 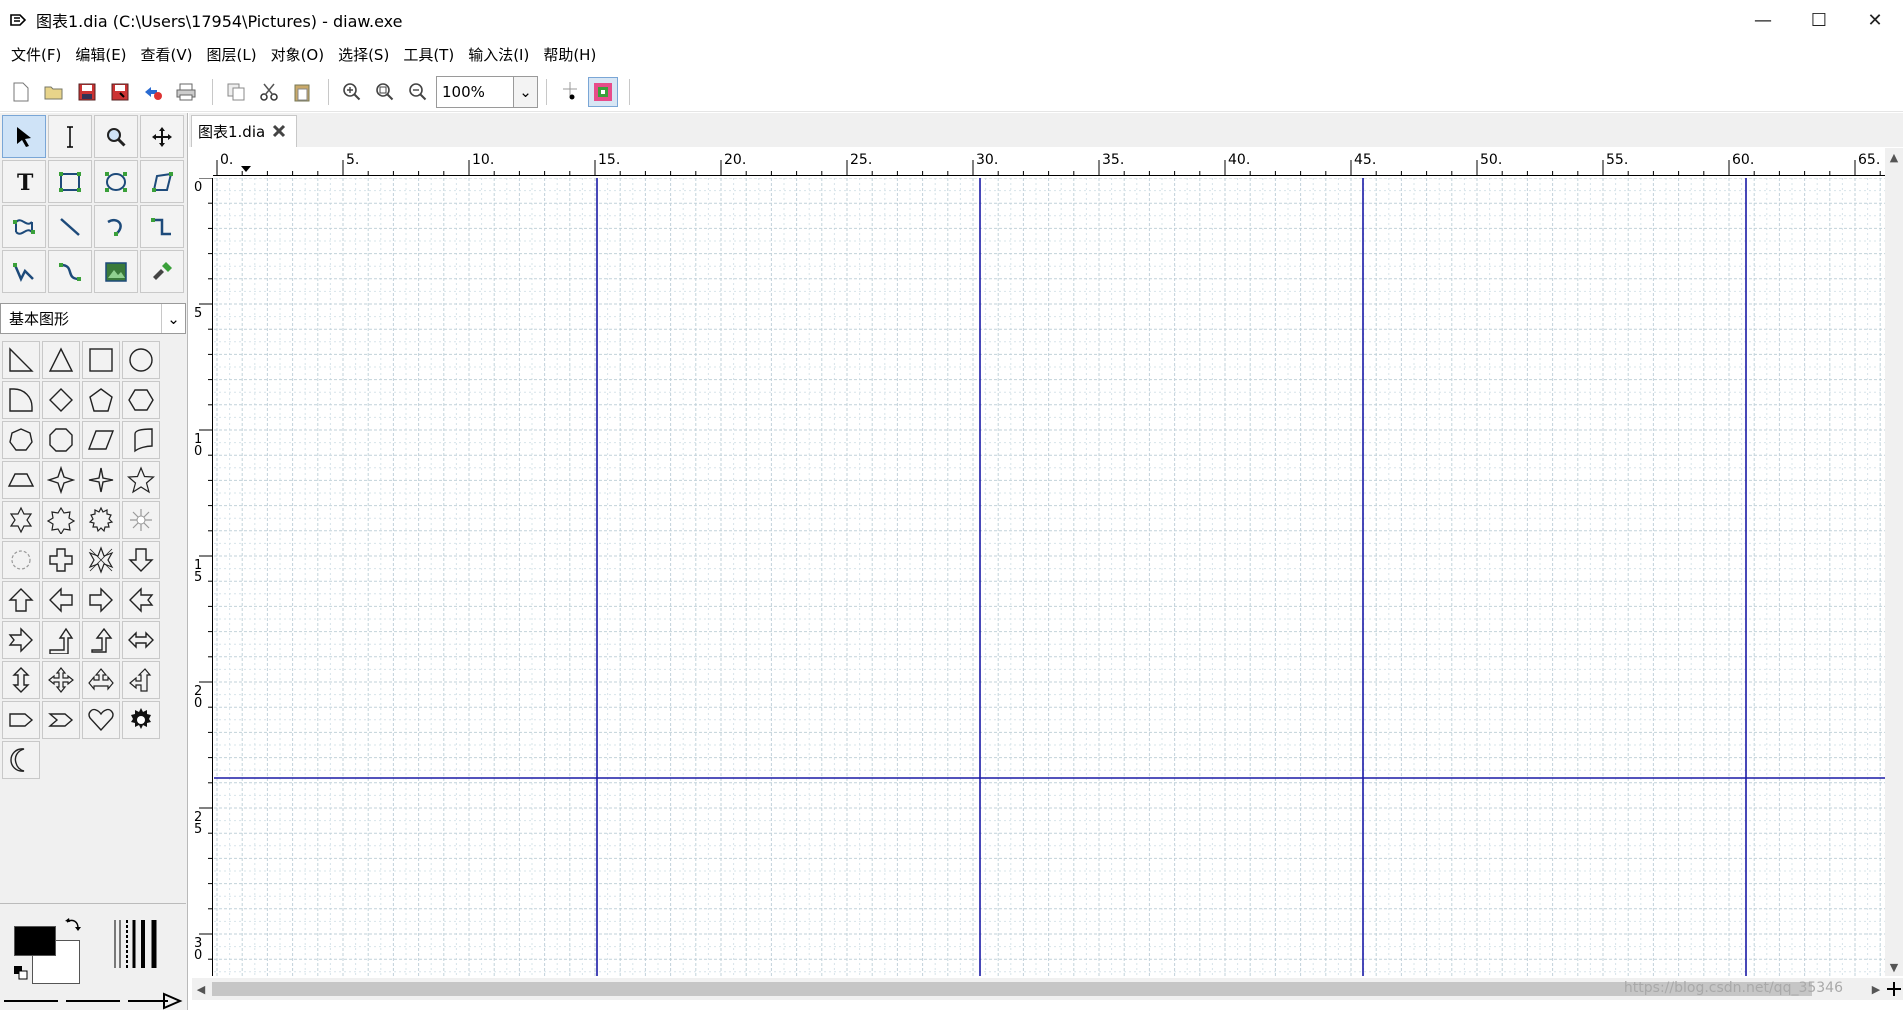 I want to click on menu-edit: 编辑(E), so click(x=100, y=55).